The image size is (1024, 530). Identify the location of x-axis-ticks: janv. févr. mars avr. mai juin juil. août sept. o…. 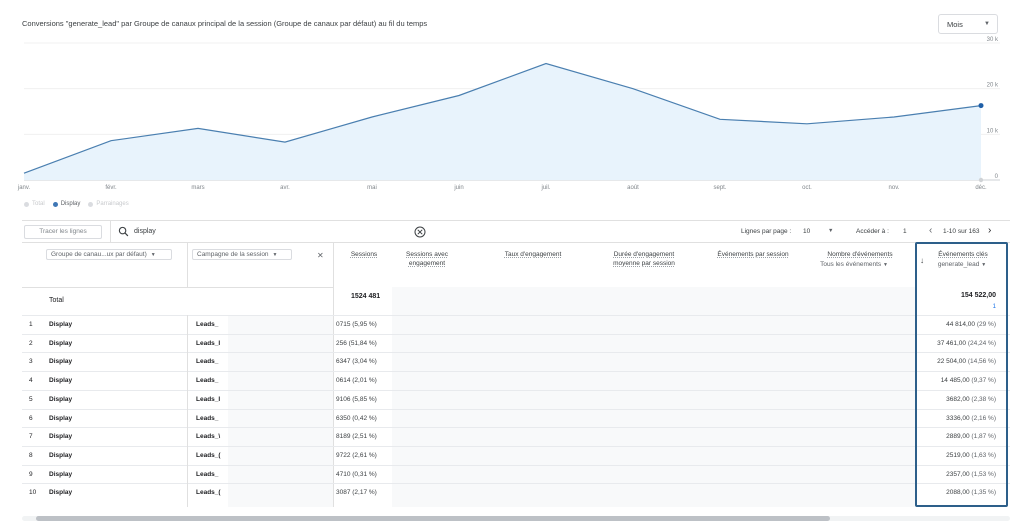
(502, 188).